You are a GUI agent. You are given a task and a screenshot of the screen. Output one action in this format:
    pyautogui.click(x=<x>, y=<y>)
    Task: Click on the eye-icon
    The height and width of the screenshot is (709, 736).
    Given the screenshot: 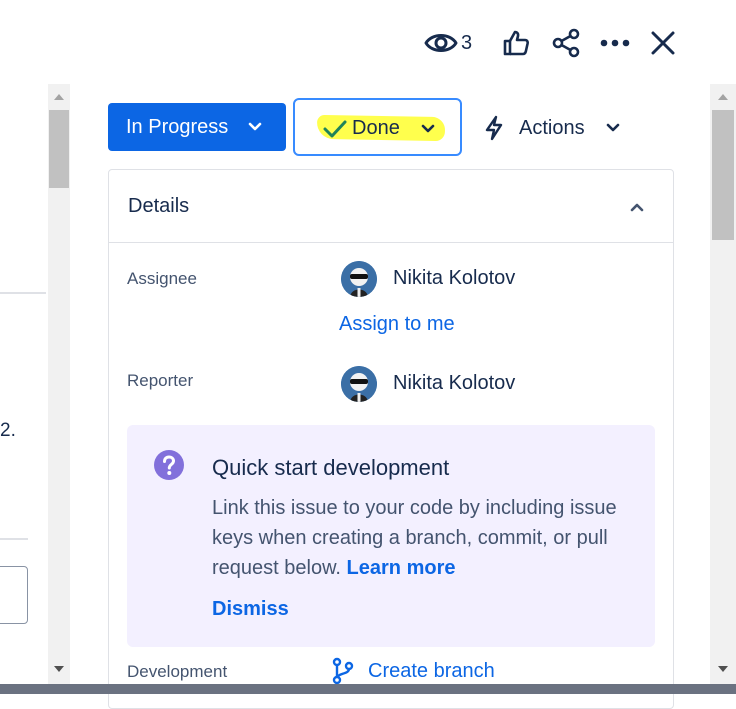 What is the action you would take?
    pyautogui.click(x=441, y=43)
    